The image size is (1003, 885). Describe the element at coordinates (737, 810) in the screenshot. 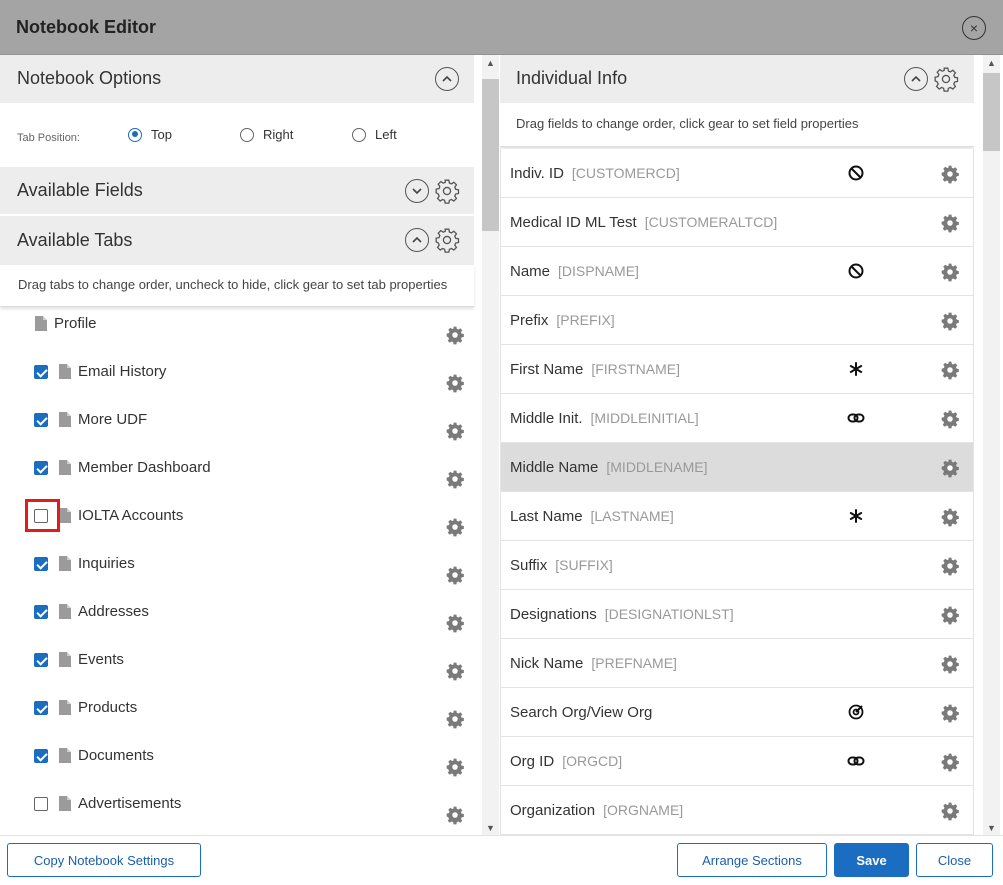

I see `field-row: Organization [ORGNAME]` at that location.